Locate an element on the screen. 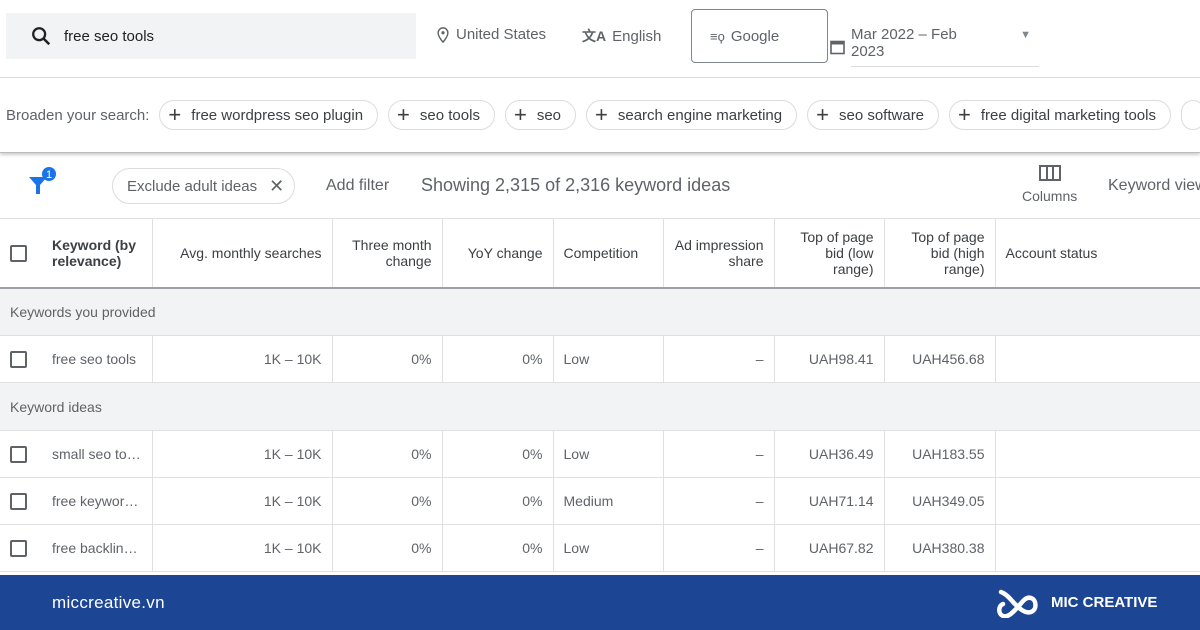 Image resolution: width=1200 pixels, height=630 pixels. col-three-month-change: Three month change is located at coordinates (387, 253).